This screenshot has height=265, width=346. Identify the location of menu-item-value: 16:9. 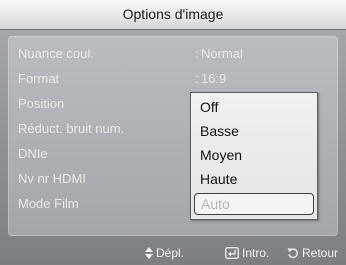
(214, 78).